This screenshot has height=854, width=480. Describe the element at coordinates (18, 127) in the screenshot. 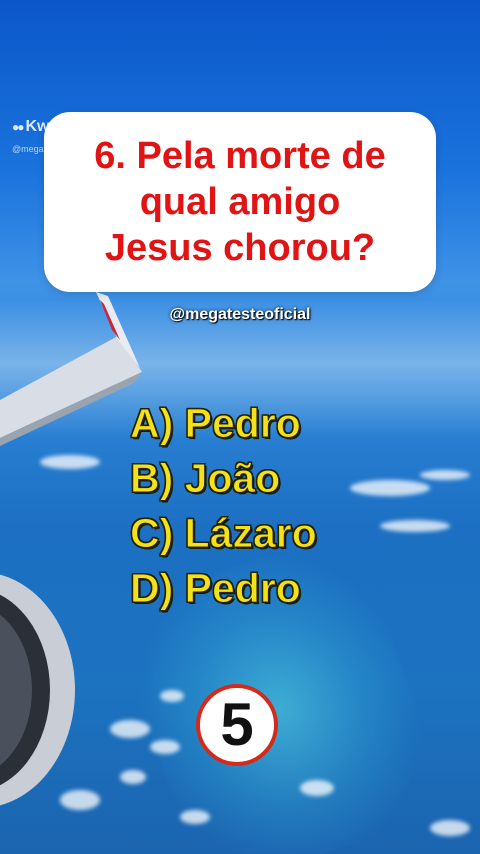

I see `kwai-logo-icon: ●●` at that location.